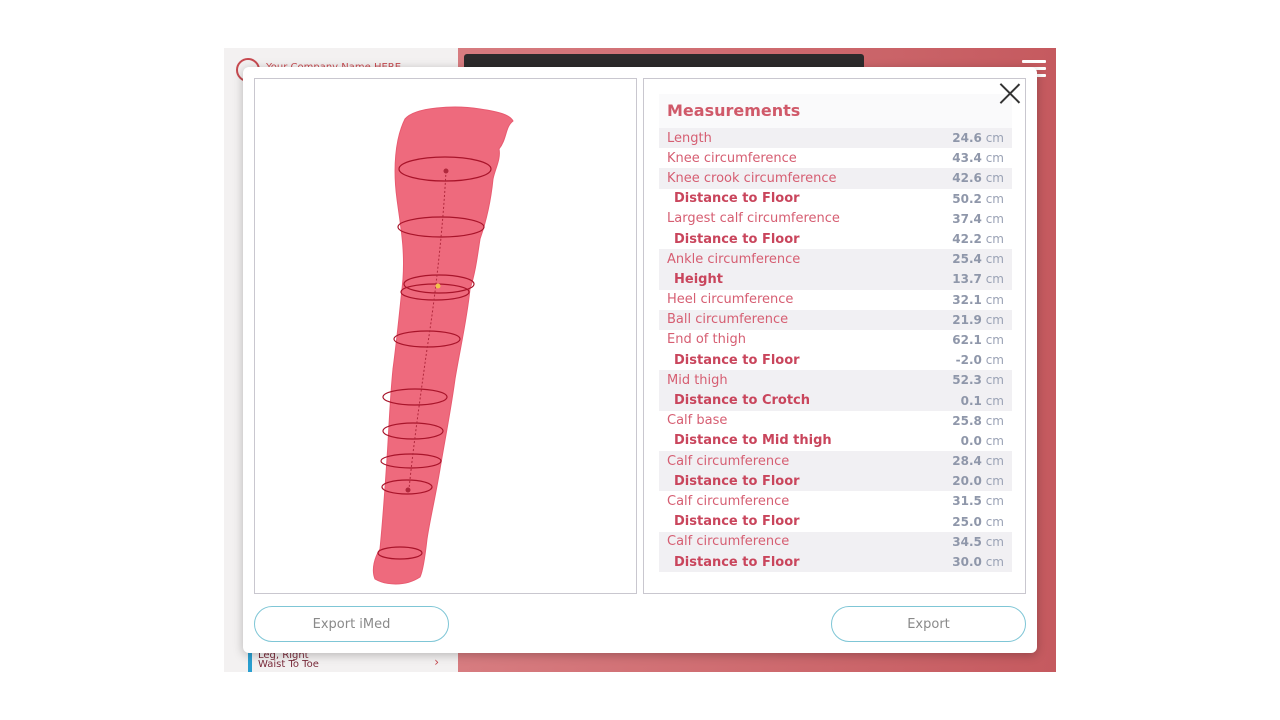 The width and height of the screenshot is (1280, 720). What do you see at coordinates (446, 171) in the screenshot?
I see `axis-point-top` at bounding box center [446, 171].